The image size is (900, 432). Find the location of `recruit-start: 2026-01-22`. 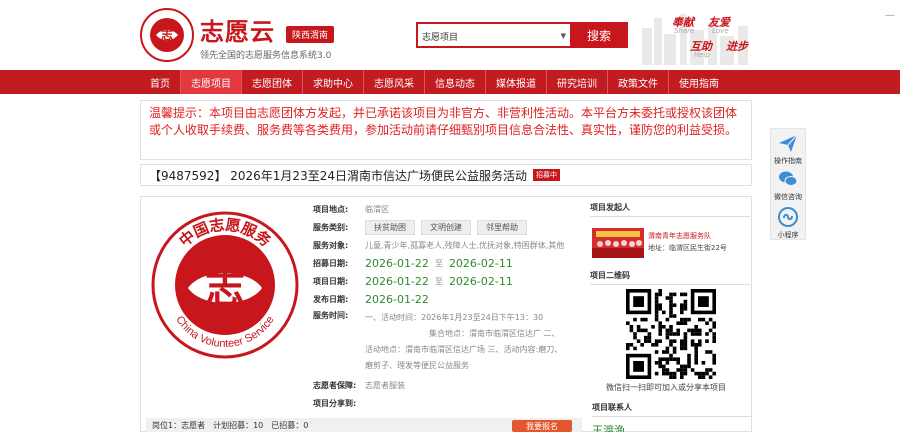

recruit-start: 2026-01-22 is located at coordinates (397, 263).